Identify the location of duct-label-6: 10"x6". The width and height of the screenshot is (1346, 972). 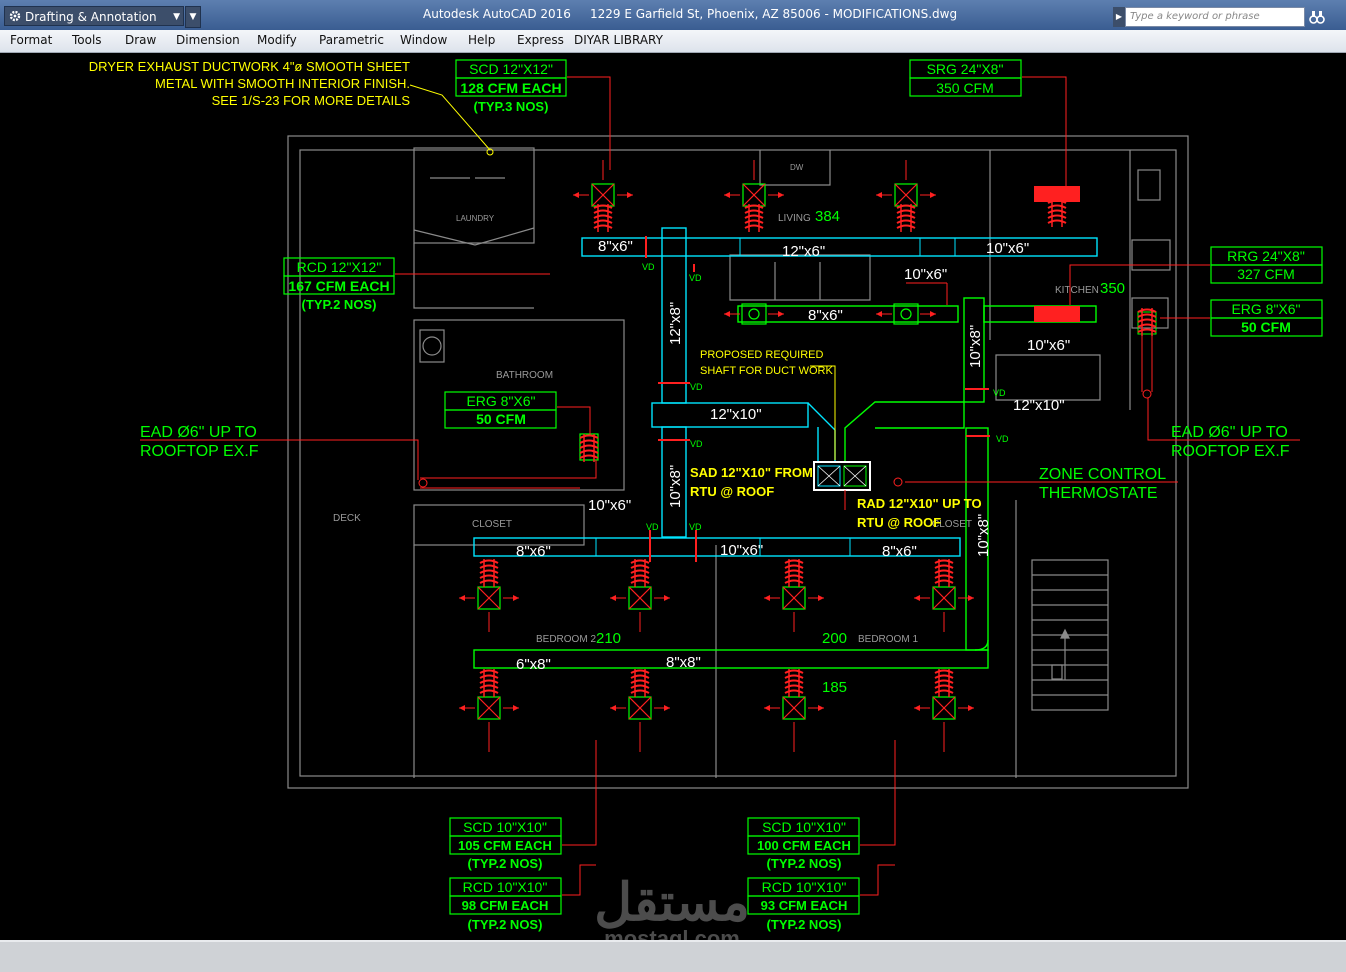
(1048, 345).